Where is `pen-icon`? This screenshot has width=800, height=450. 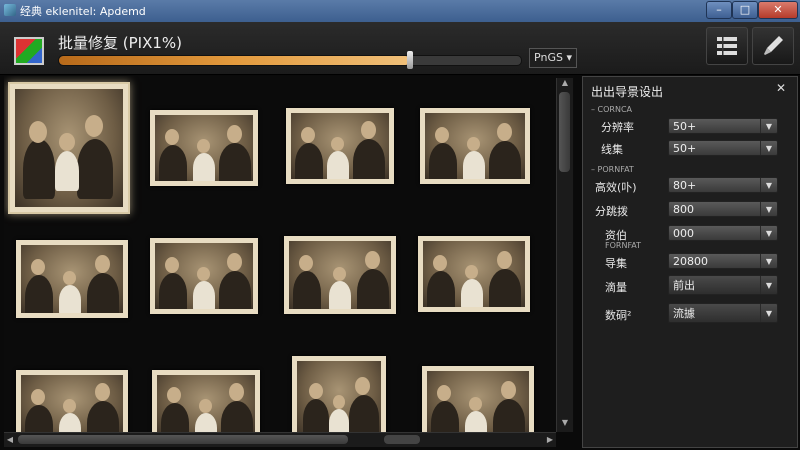
pen-icon is located at coordinates (773, 45).